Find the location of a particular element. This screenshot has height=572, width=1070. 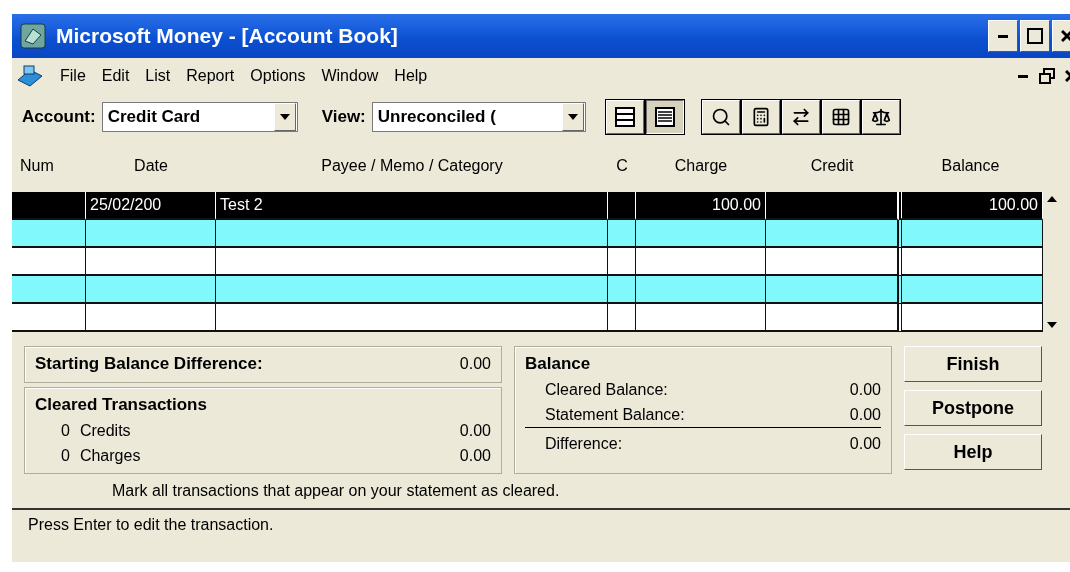

scale-icon is located at coordinates (880, 117).